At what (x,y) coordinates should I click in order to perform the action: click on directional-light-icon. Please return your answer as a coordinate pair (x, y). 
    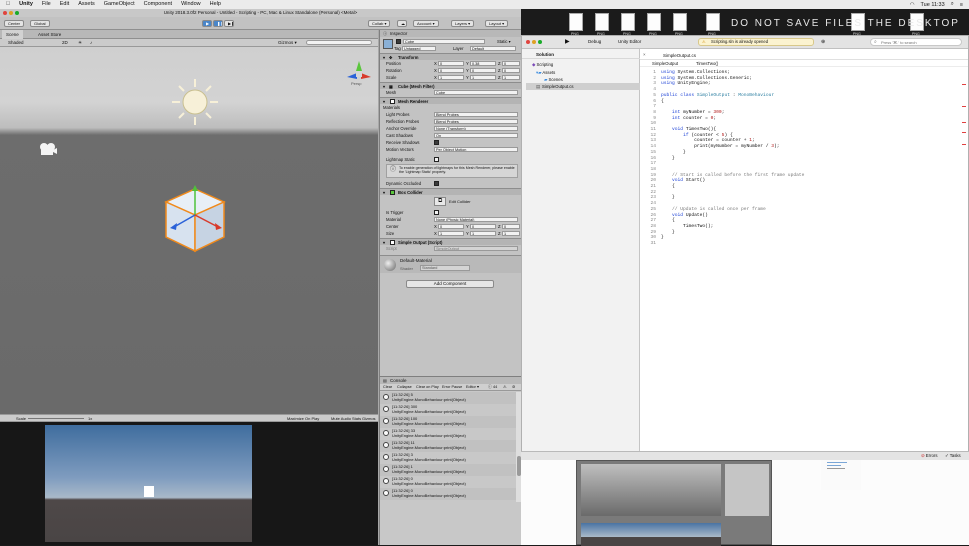
    Looking at the image, I should click on (195, 102).